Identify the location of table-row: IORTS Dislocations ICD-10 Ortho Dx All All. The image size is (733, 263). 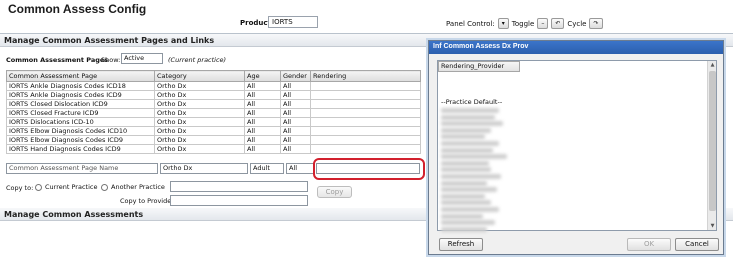
(213, 122).